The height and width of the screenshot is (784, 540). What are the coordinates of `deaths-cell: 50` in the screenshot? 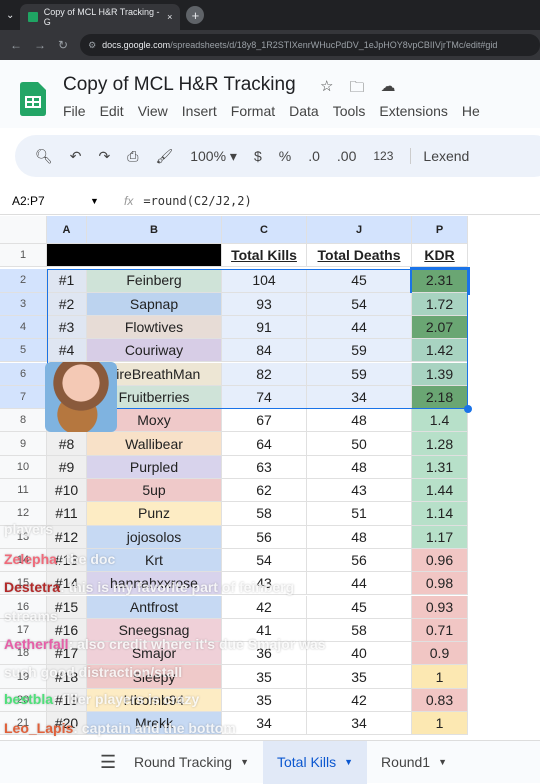 It's located at (359, 444).